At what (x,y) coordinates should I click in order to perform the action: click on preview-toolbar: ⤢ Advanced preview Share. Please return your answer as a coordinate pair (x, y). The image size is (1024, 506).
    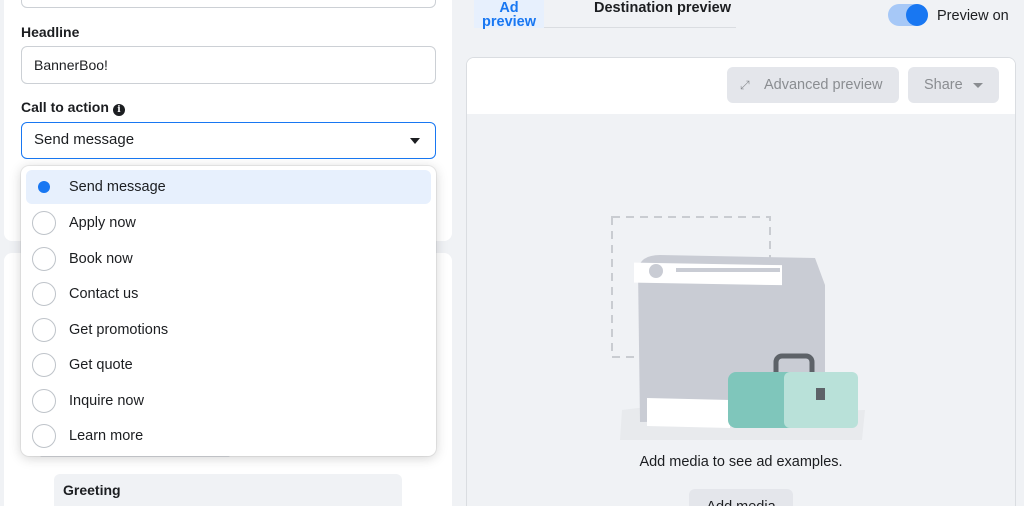
    Looking at the image, I should click on (741, 86).